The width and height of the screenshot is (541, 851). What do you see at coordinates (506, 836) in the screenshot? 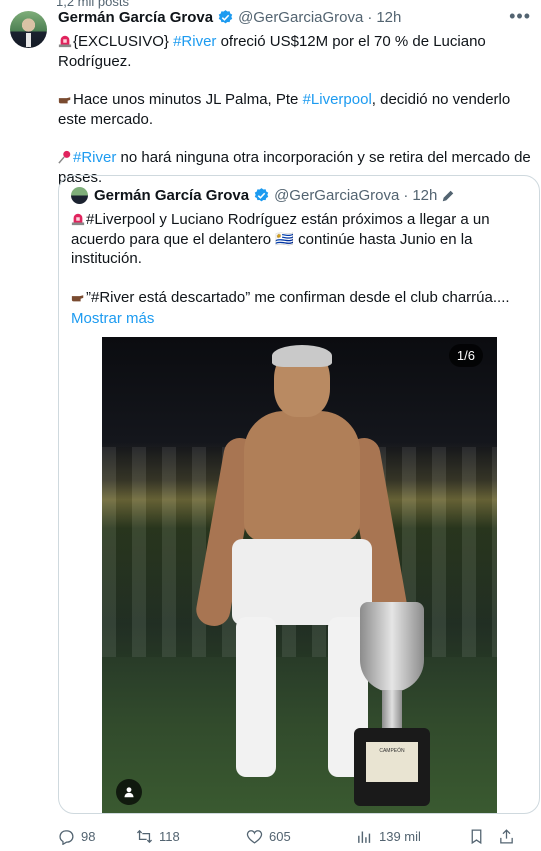
I see `share-icon` at bounding box center [506, 836].